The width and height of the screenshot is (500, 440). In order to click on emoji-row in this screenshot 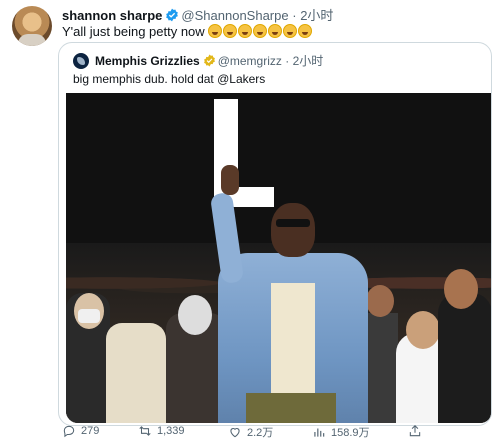, I will do `click(260, 31)`.